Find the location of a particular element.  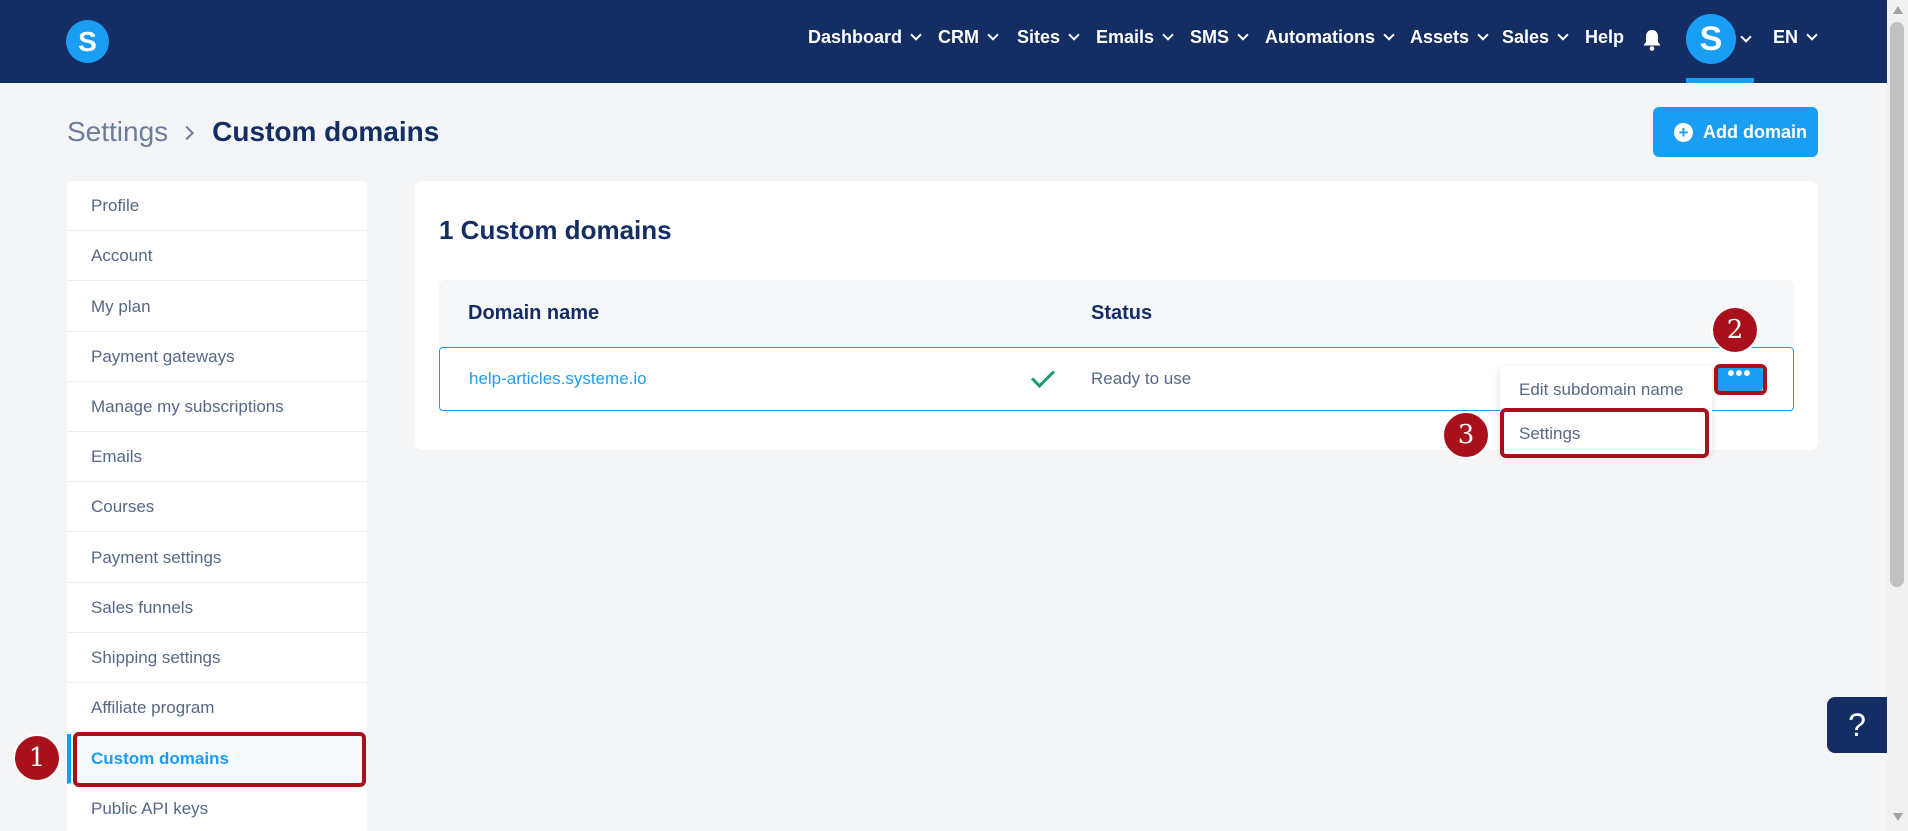

breadcrumb: Settings Custom domains is located at coordinates (253, 132).